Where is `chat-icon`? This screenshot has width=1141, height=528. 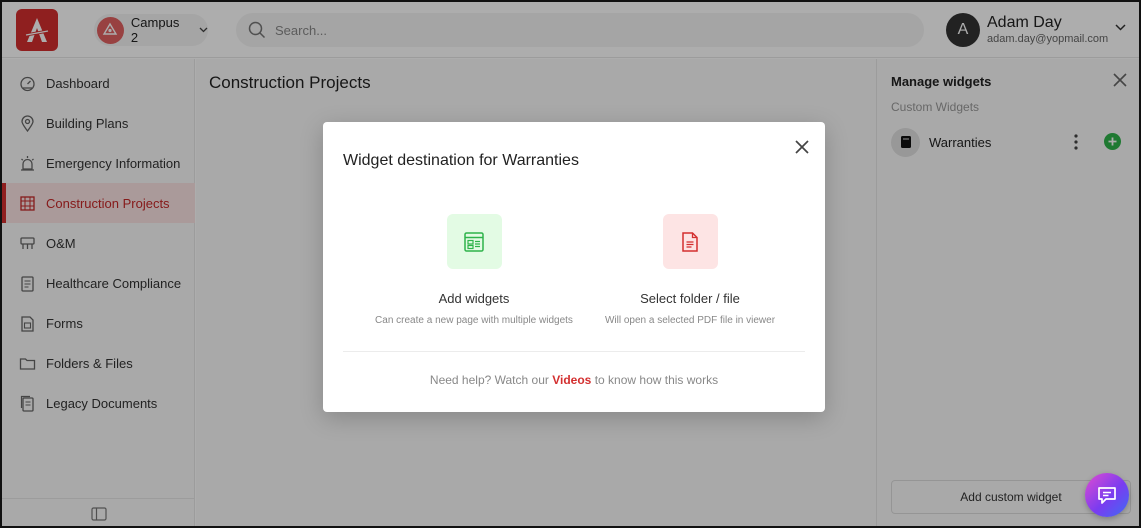 chat-icon is located at coordinates (1107, 495).